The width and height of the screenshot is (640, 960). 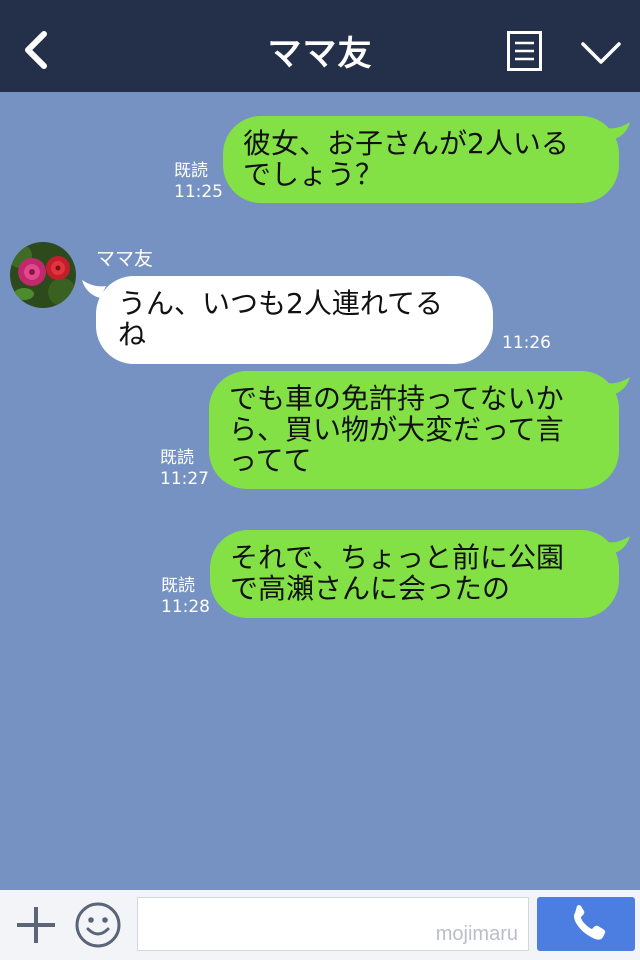 I want to click on chat-header: ママ友, so click(x=320, y=46).